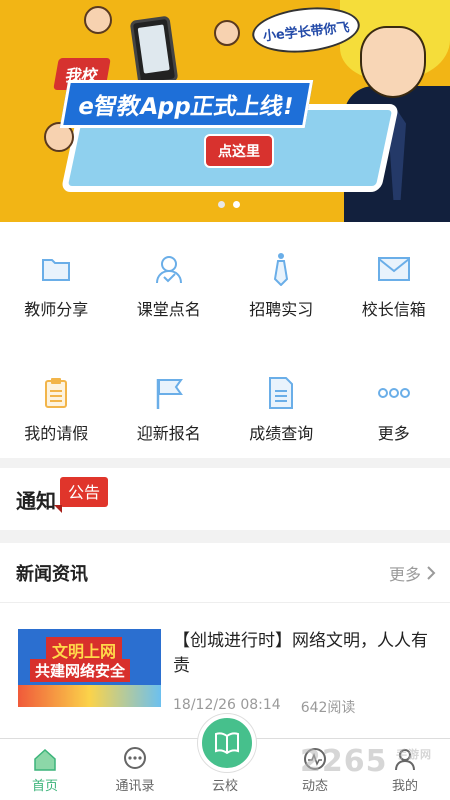 This screenshot has width=450, height=800. I want to click on grid-item-attendance: 课堂点名, so click(169, 293).